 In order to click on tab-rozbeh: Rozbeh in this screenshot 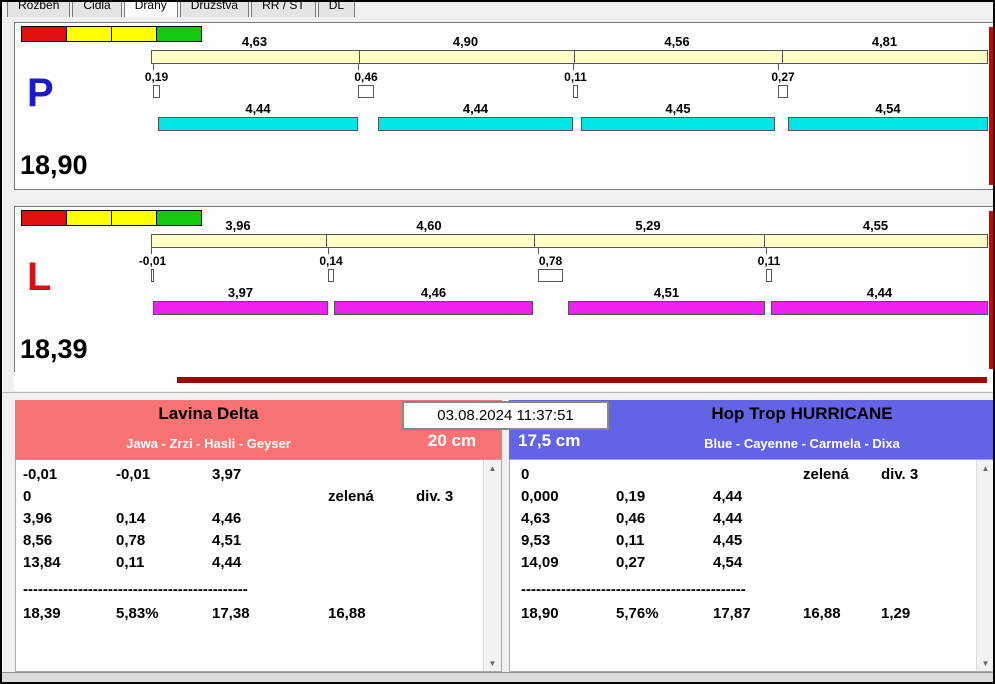, I will do `click(39, 9)`.